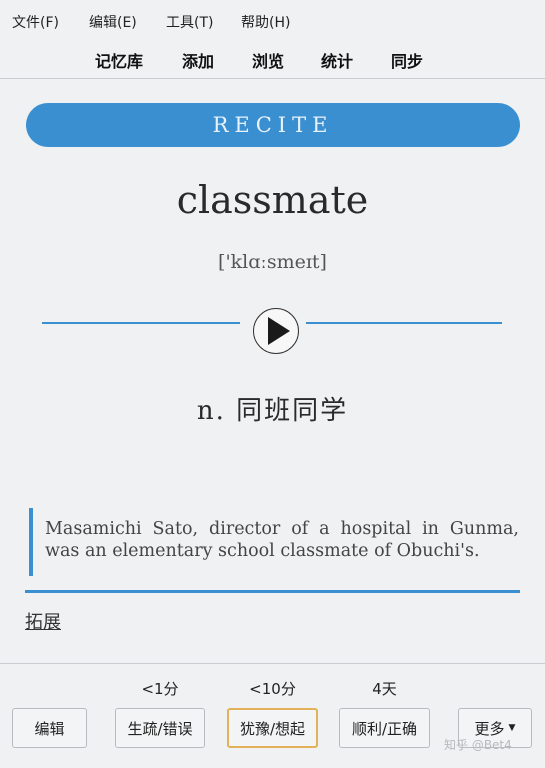  I want to click on nav-decks: 记忆库, so click(119, 60).